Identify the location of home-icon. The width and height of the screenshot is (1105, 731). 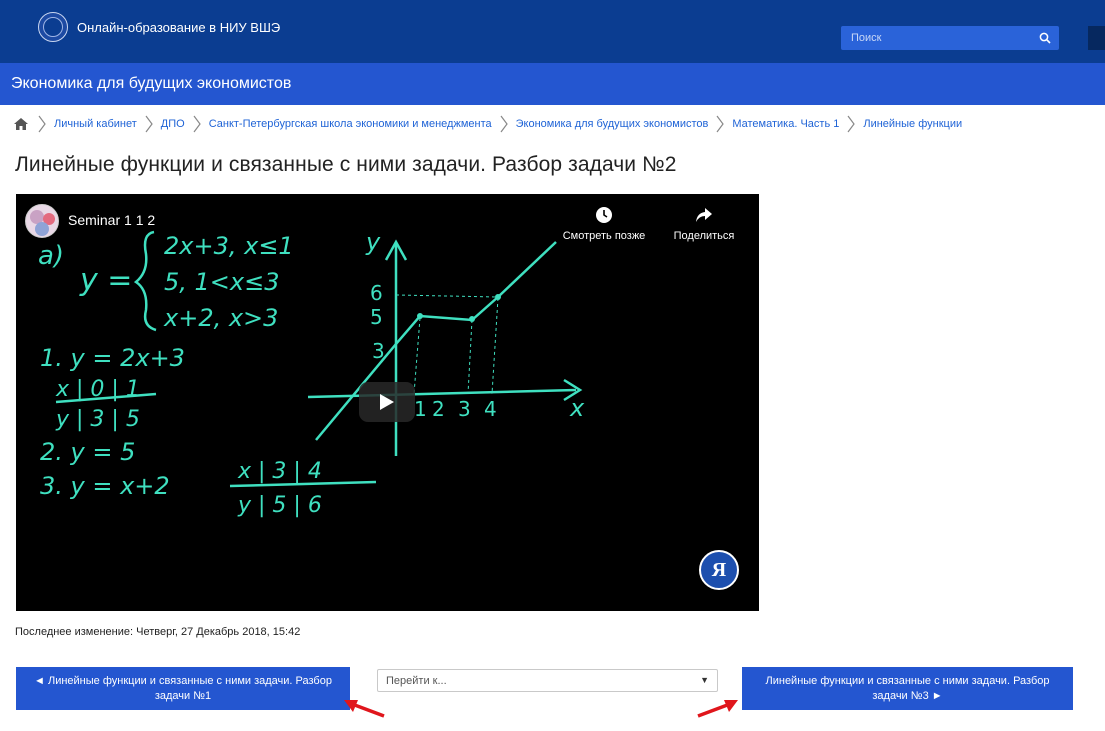
(21, 124).